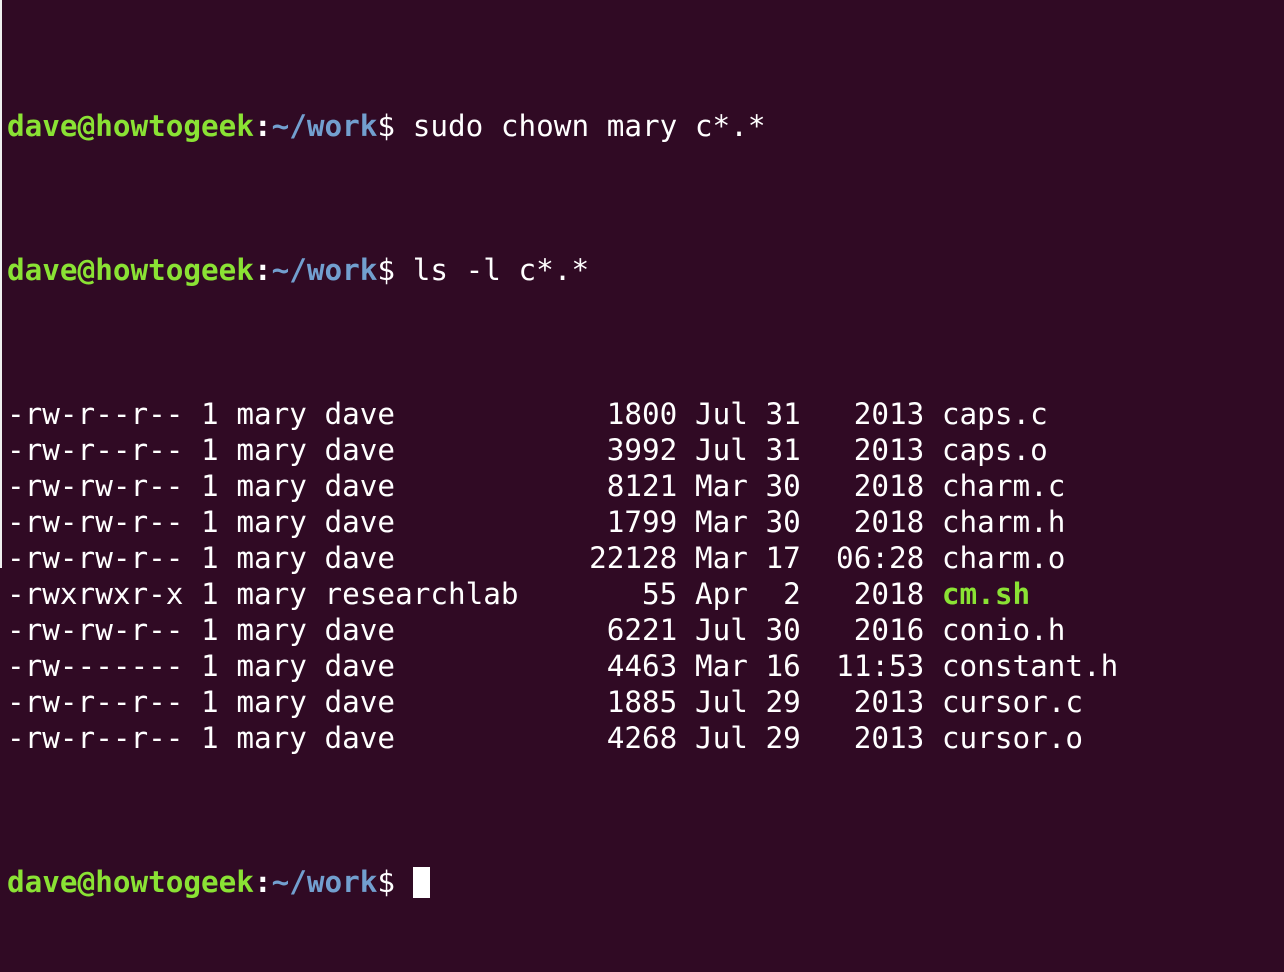  Describe the element at coordinates (986, 594) in the screenshot. I see `file-name: cm.sh` at that location.